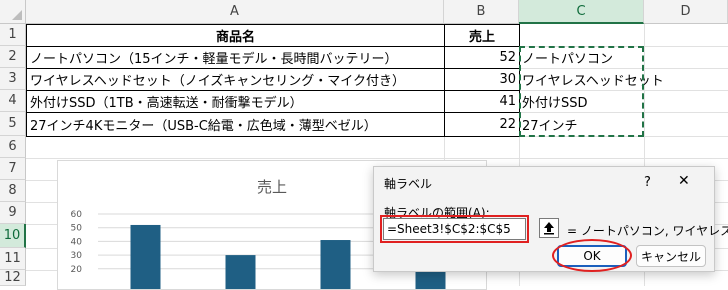 The image size is (728, 290). I want to click on copy-marquee-selection, so click(581, 91).